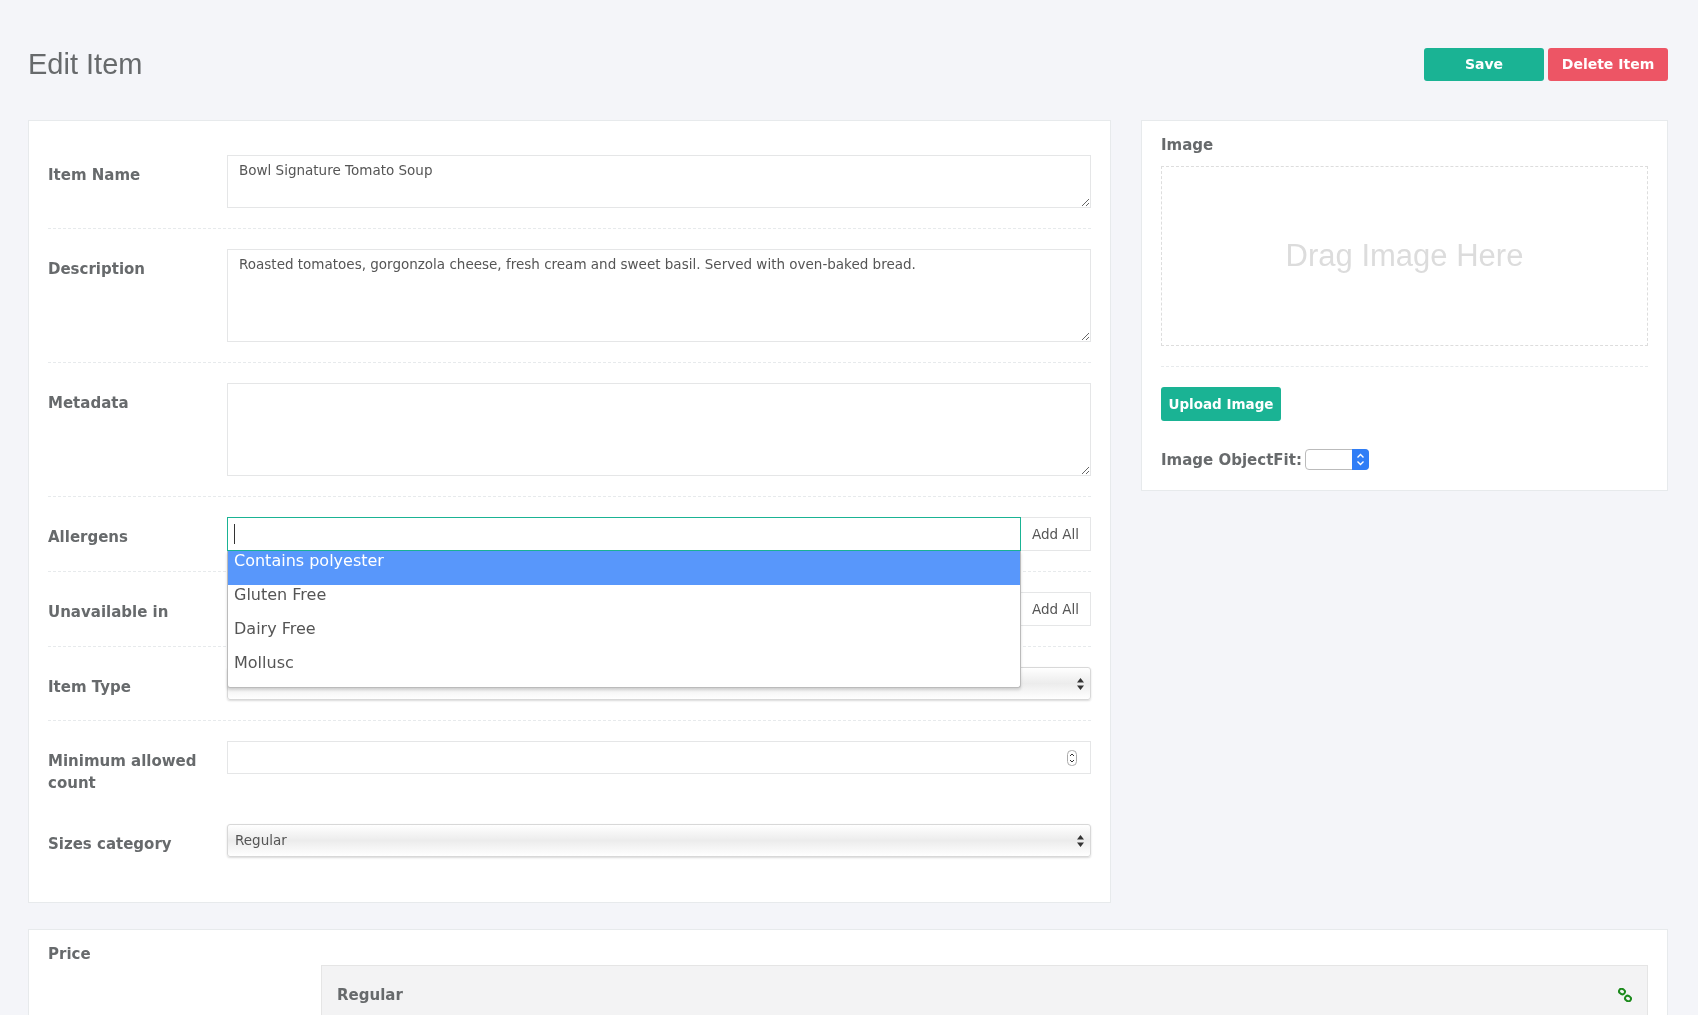 This screenshot has height=1015, width=1698. Describe the element at coordinates (1231, 459) in the screenshot. I see `field-label: Image ObjectFit:` at that location.